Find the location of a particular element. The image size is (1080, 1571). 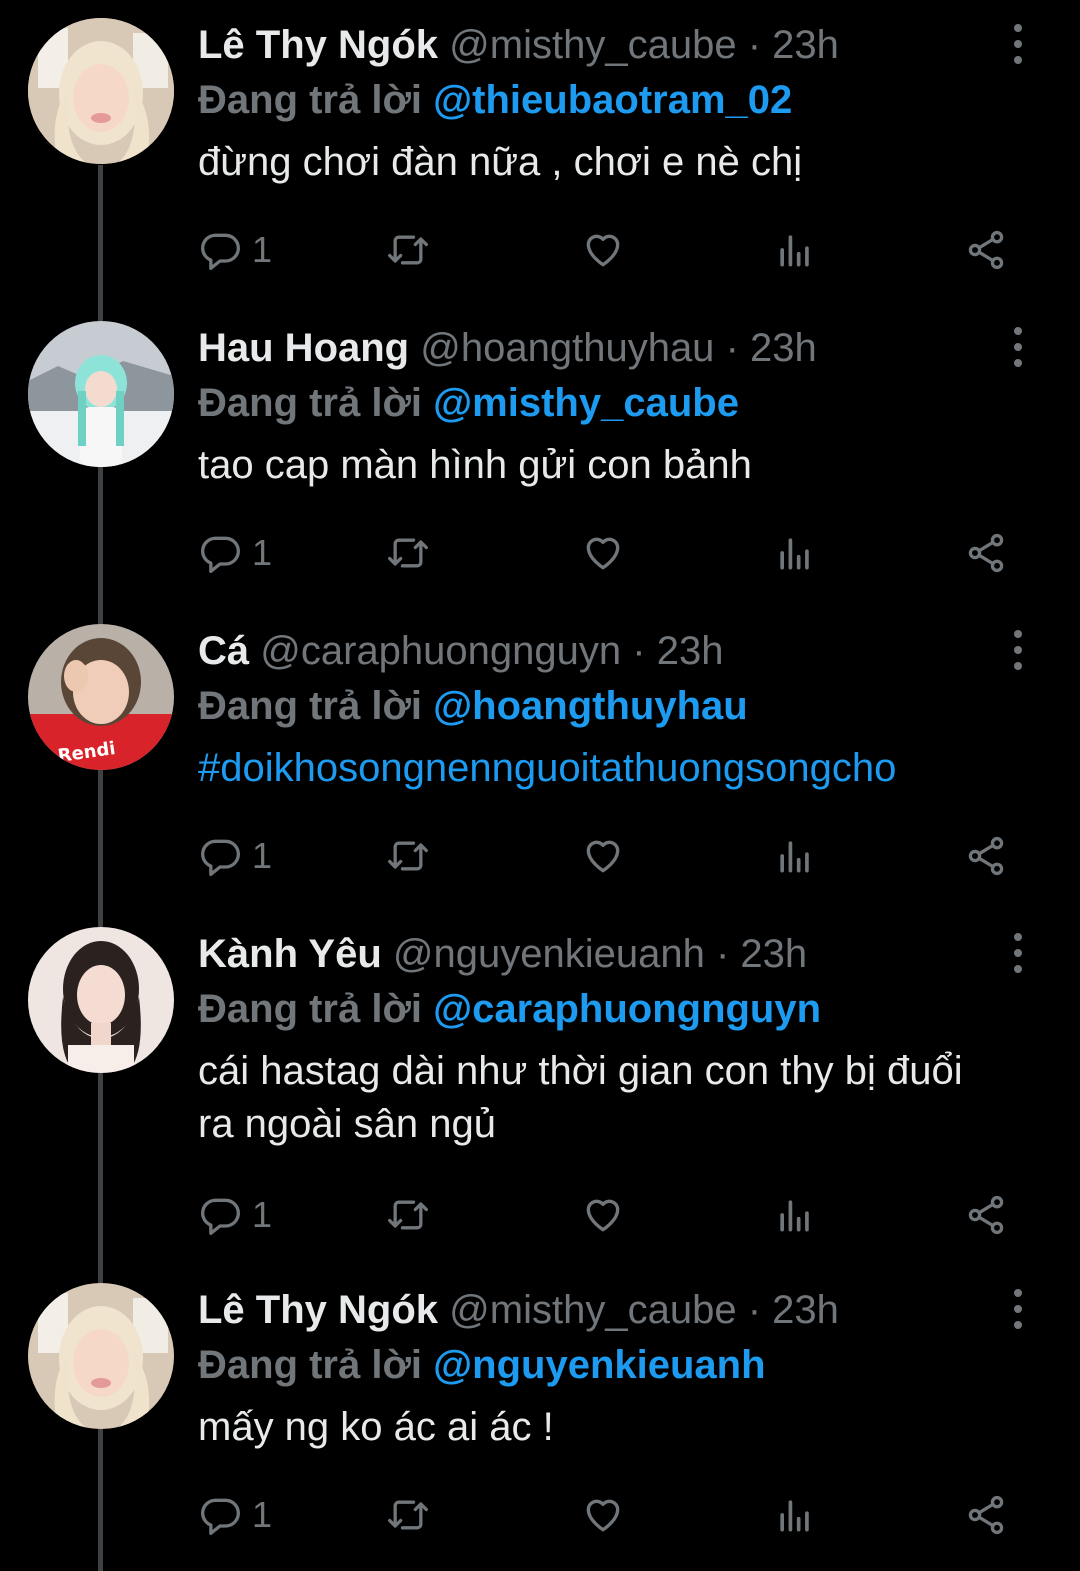

tweet-text: mấy ng ko ác ai ác ! is located at coordinates (376, 1427).